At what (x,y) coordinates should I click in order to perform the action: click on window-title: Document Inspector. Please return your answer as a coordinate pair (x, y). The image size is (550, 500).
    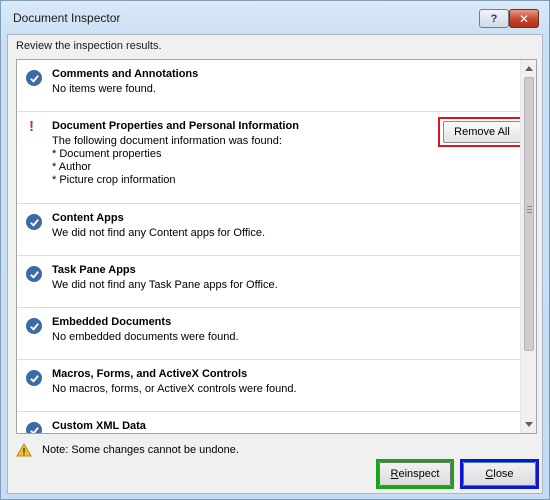
    Looking at the image, I should click on (67, 18).